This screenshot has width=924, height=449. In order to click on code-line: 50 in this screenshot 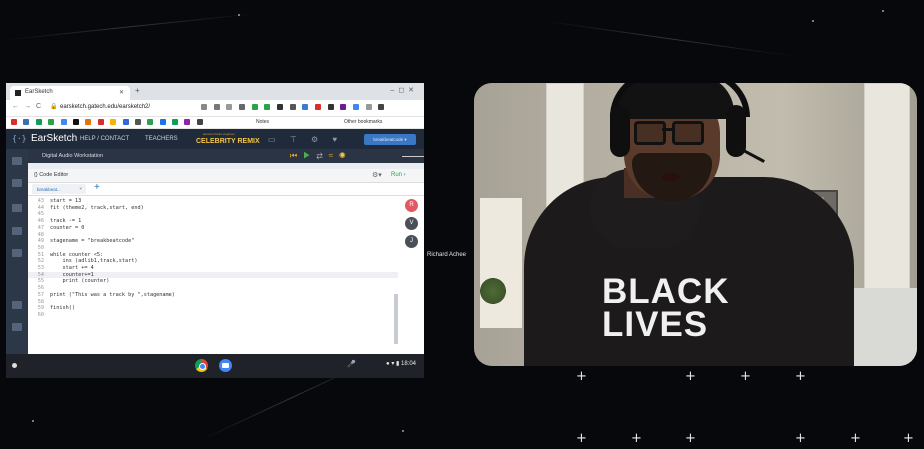, I will do `click(213, 248)`.